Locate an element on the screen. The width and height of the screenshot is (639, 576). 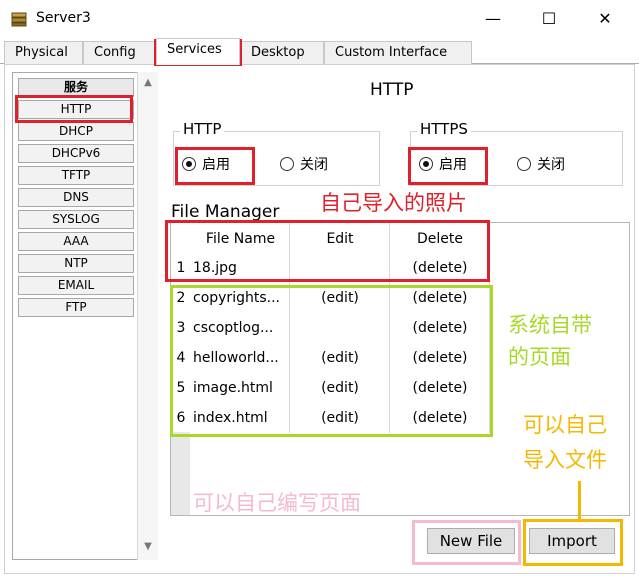
row-index: 5 is located at coordinates (181, 388).